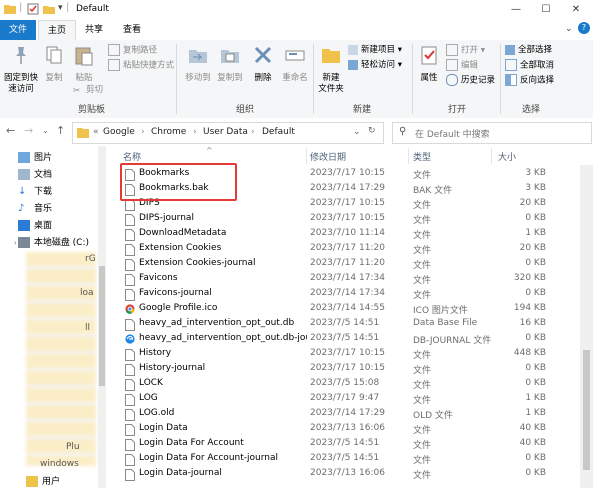 The height and width of the screenshot is (490, 593). I want to click on file-row: History 2023/7/17 10:15 文件 448 KB, so click(346, 354).